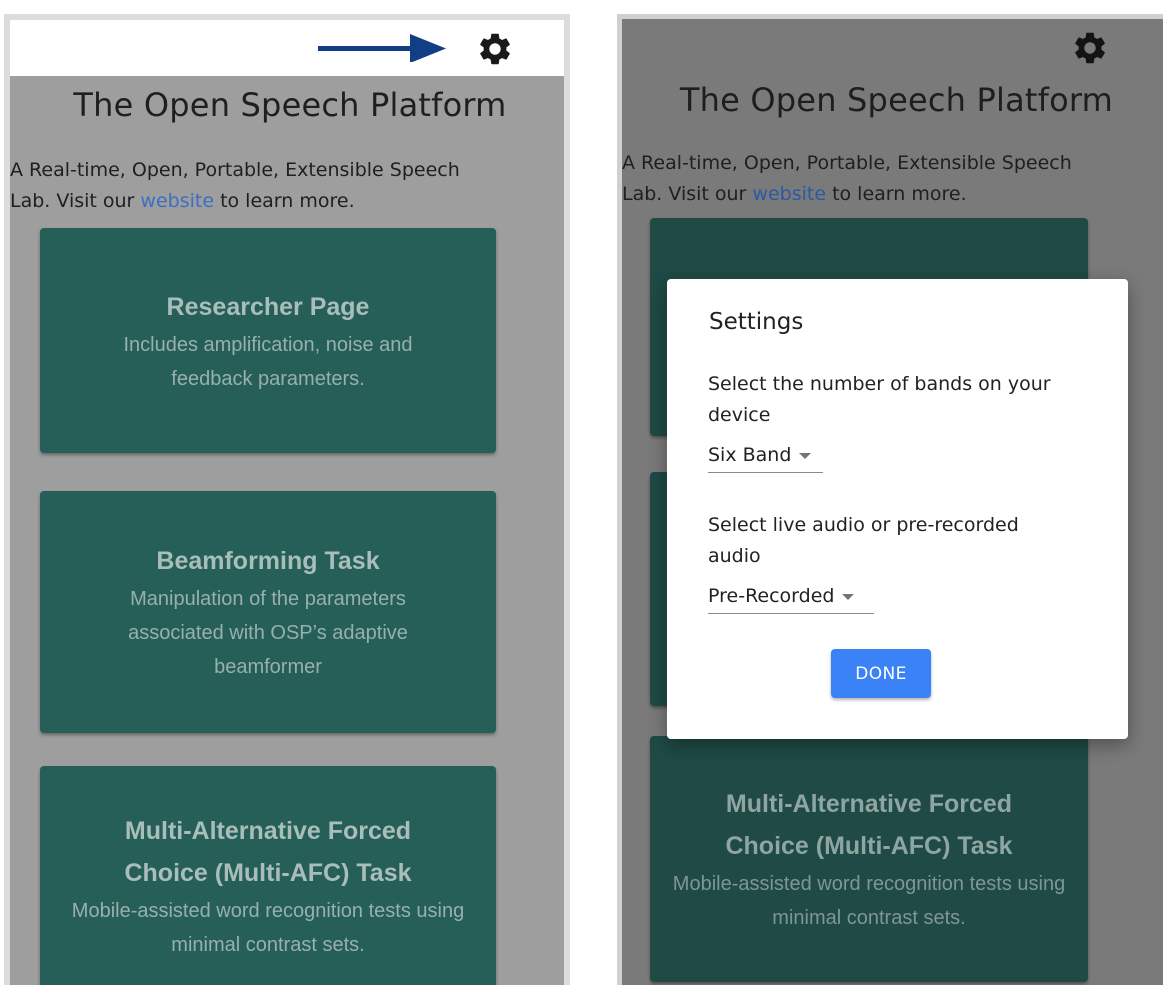  What do you see at coordinates (771, 595) in the screenshot?
I see `audio-select-value: Pre-Recorded` at bounding box center [771, 595].